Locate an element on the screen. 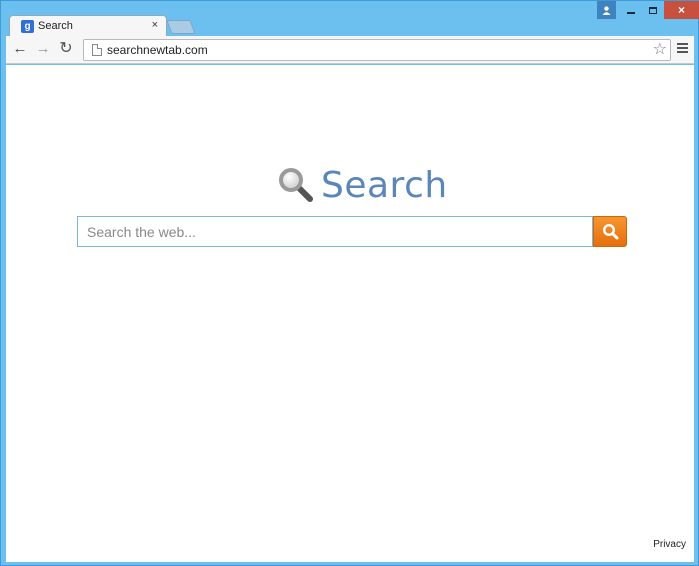  profile-icon is located at coordinates (606, 10).